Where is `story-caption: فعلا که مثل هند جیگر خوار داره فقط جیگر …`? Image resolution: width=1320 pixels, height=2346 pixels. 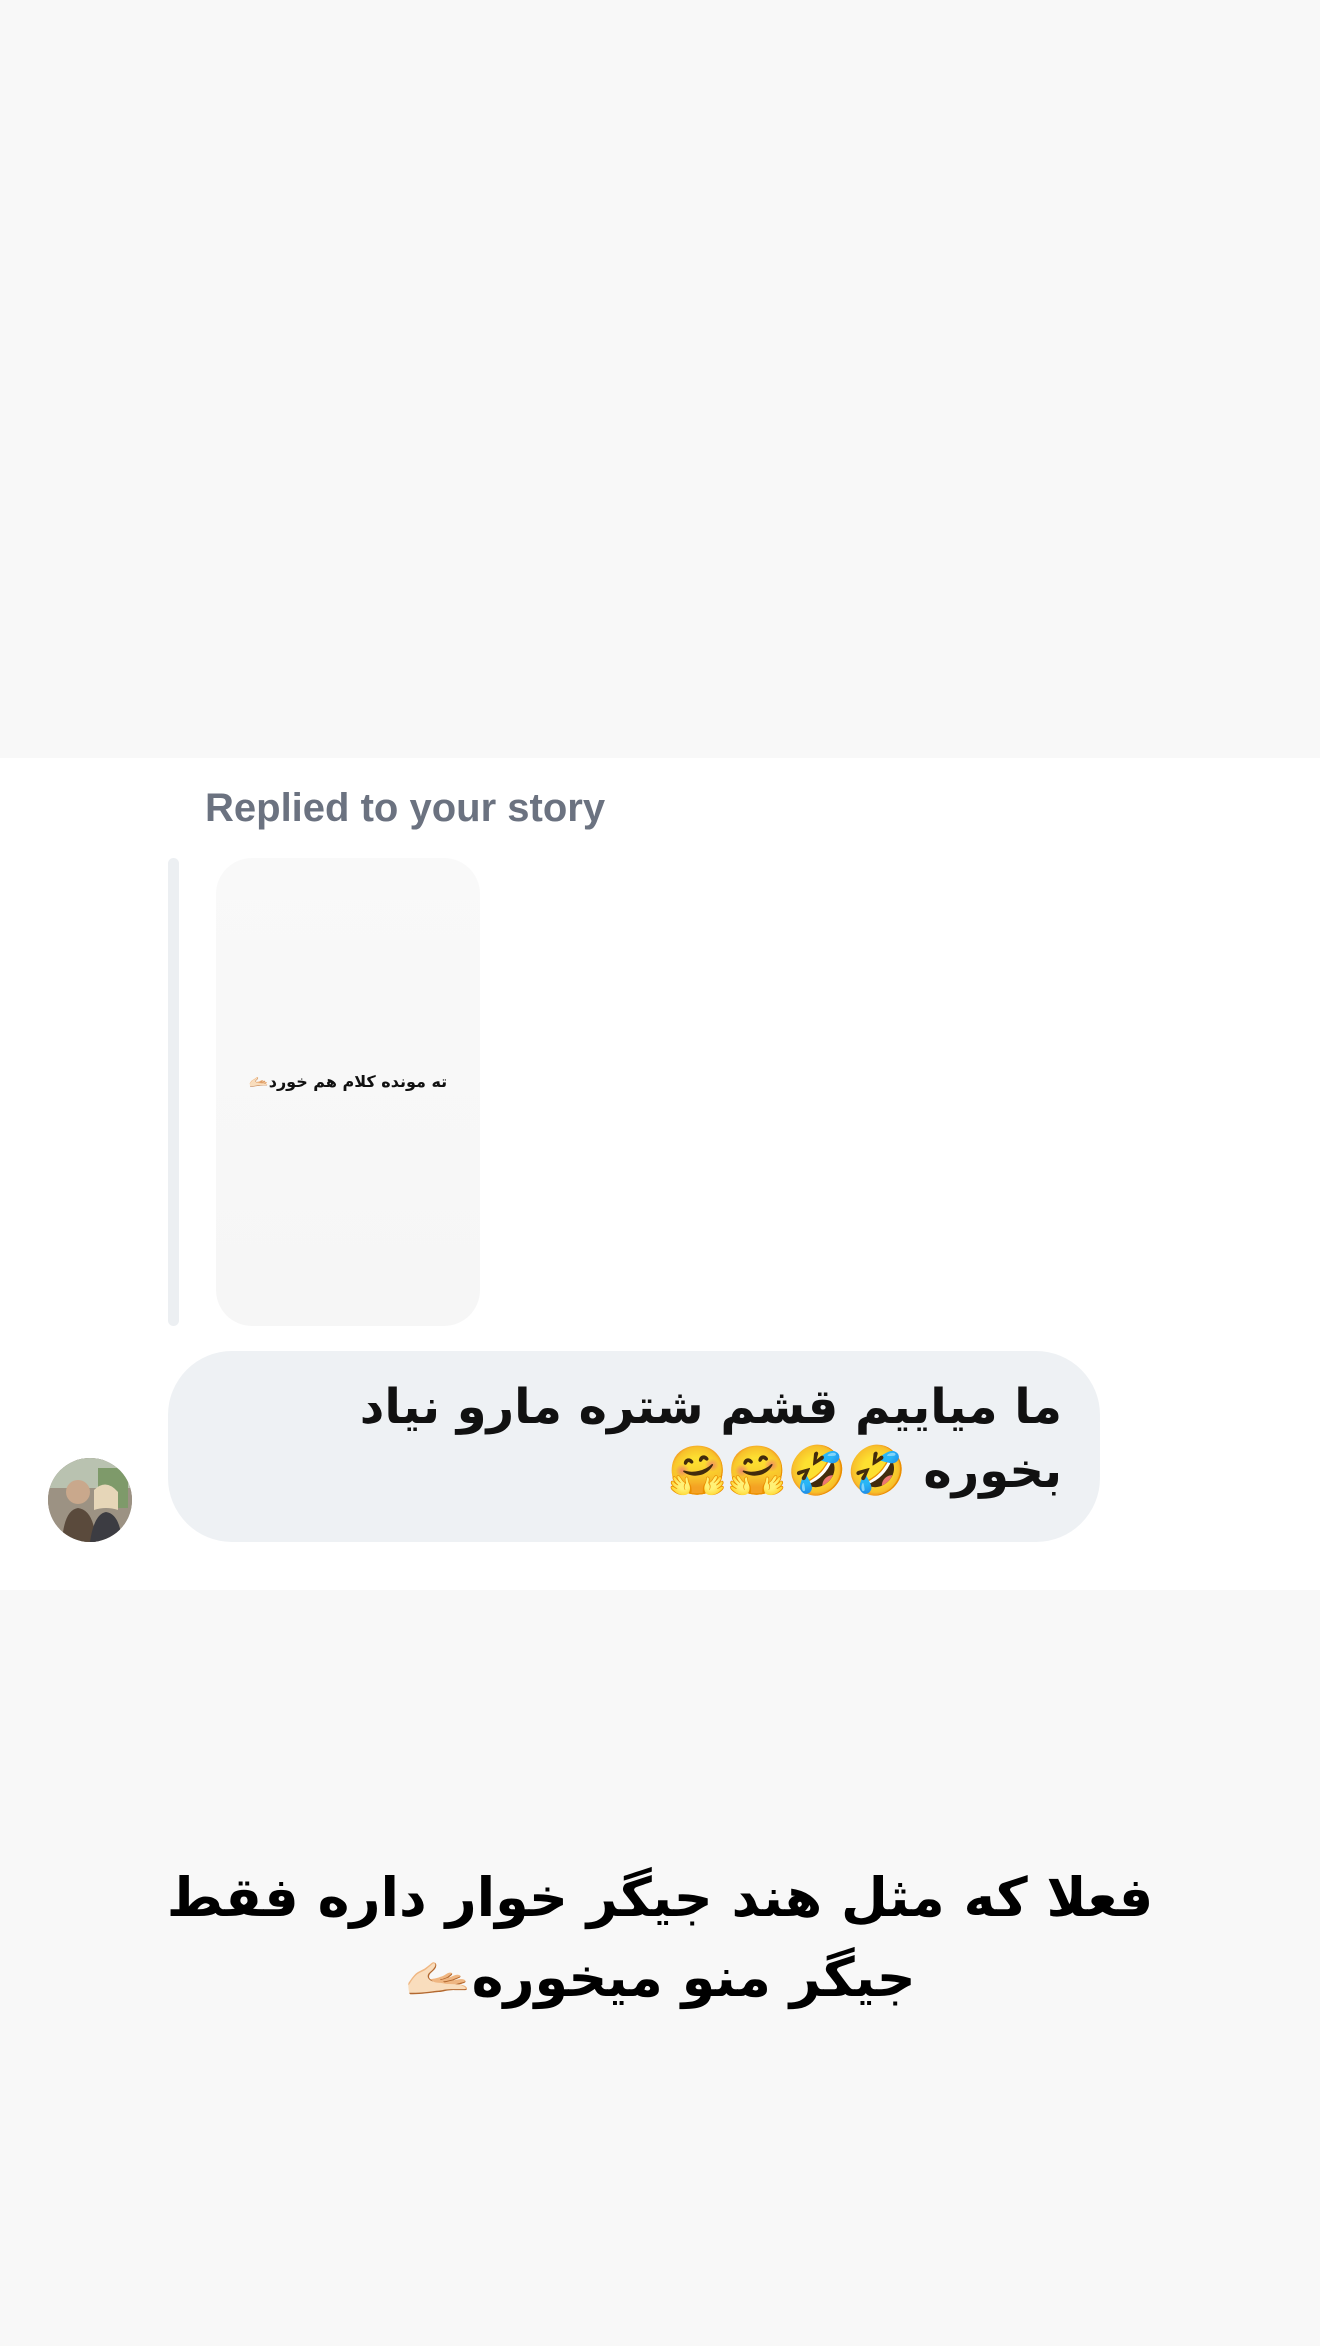 story-caption: فعلا که مثل هند جیگر خوار داره فقط جیگر … is located at coordinates (660, 1937).